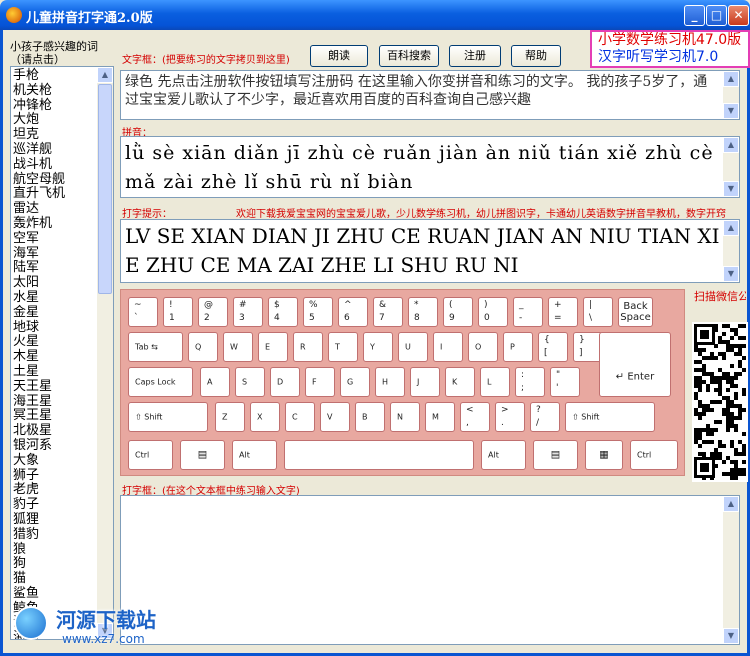  What do you see at coordinates (635, 364) in the screenshot?
I see `key-enter: ↵ Enter` at bounding box center [635, 364].